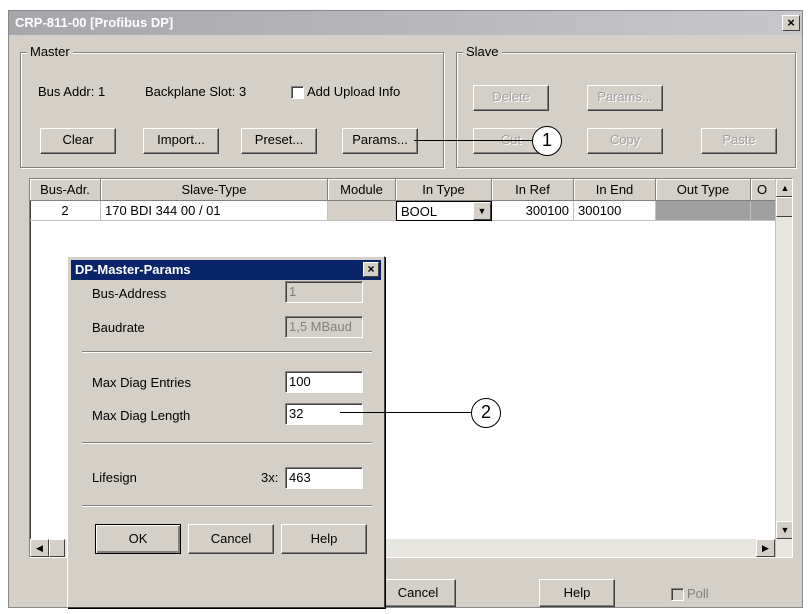  I want to click on cell-in-end: 300100, so click(615, 211).